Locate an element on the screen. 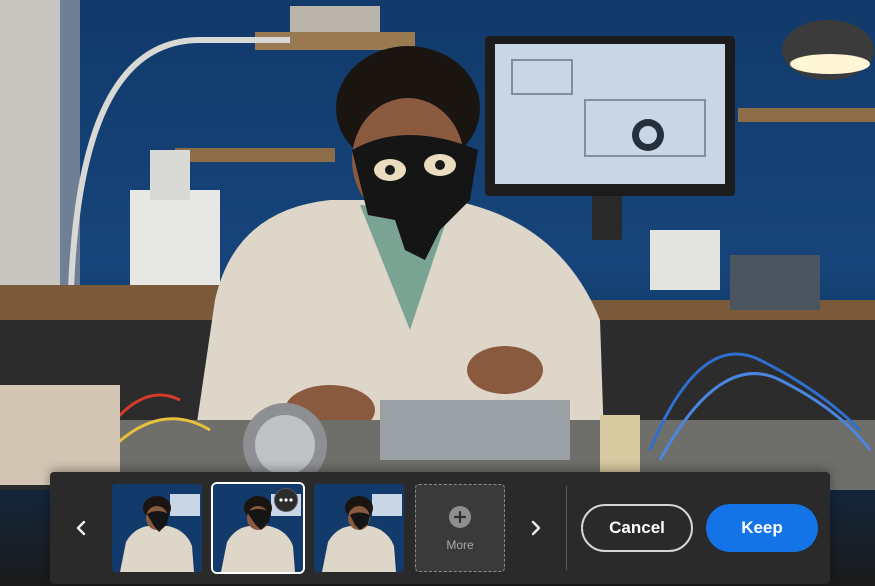 The image size is (875, 586). chevron-left-icon is located at coordinates (81, 528).